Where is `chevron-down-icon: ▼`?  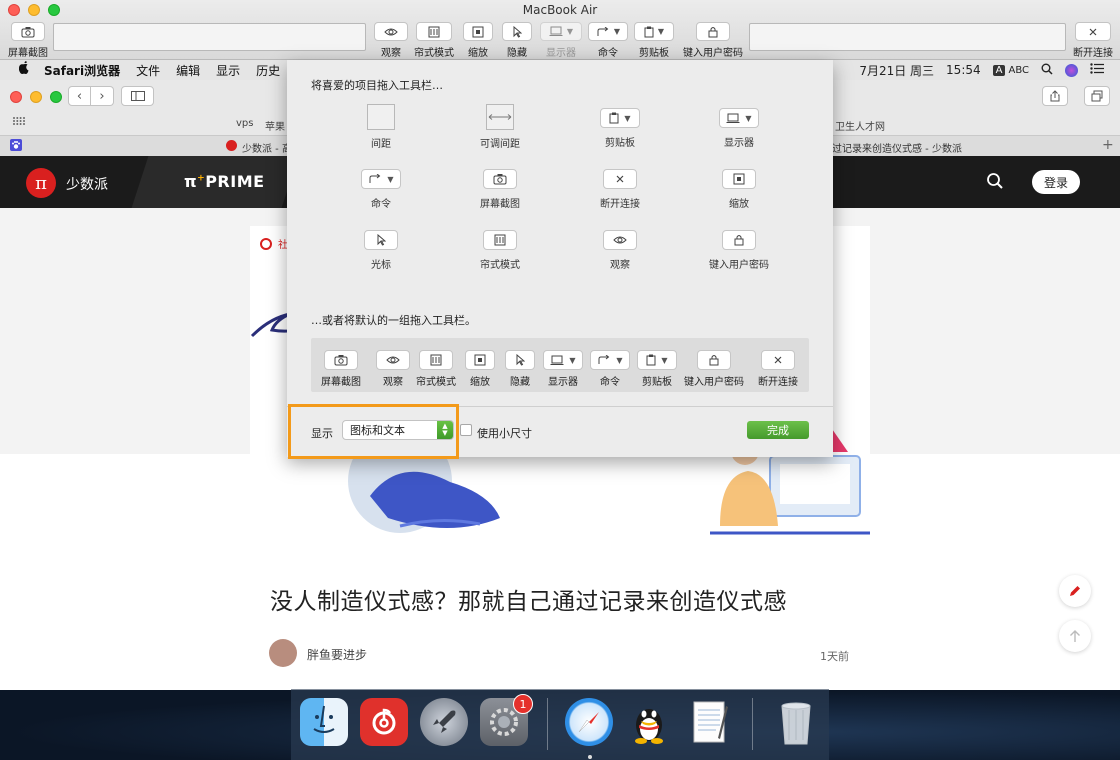 chevron-down-icon: ▼ is located at coordinates (572, 360).